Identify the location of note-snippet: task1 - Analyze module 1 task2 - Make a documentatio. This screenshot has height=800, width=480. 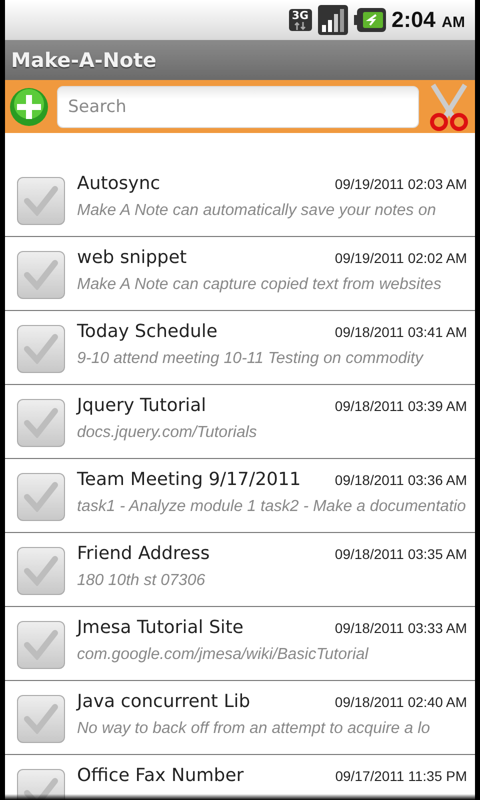
(272, 507).